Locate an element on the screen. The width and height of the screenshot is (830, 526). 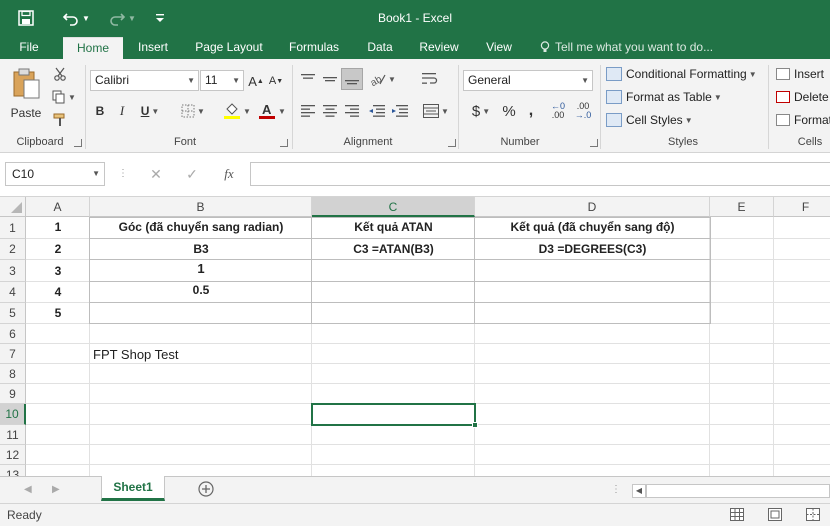
page-layout-view-icon is located at coordinates (777, 515).